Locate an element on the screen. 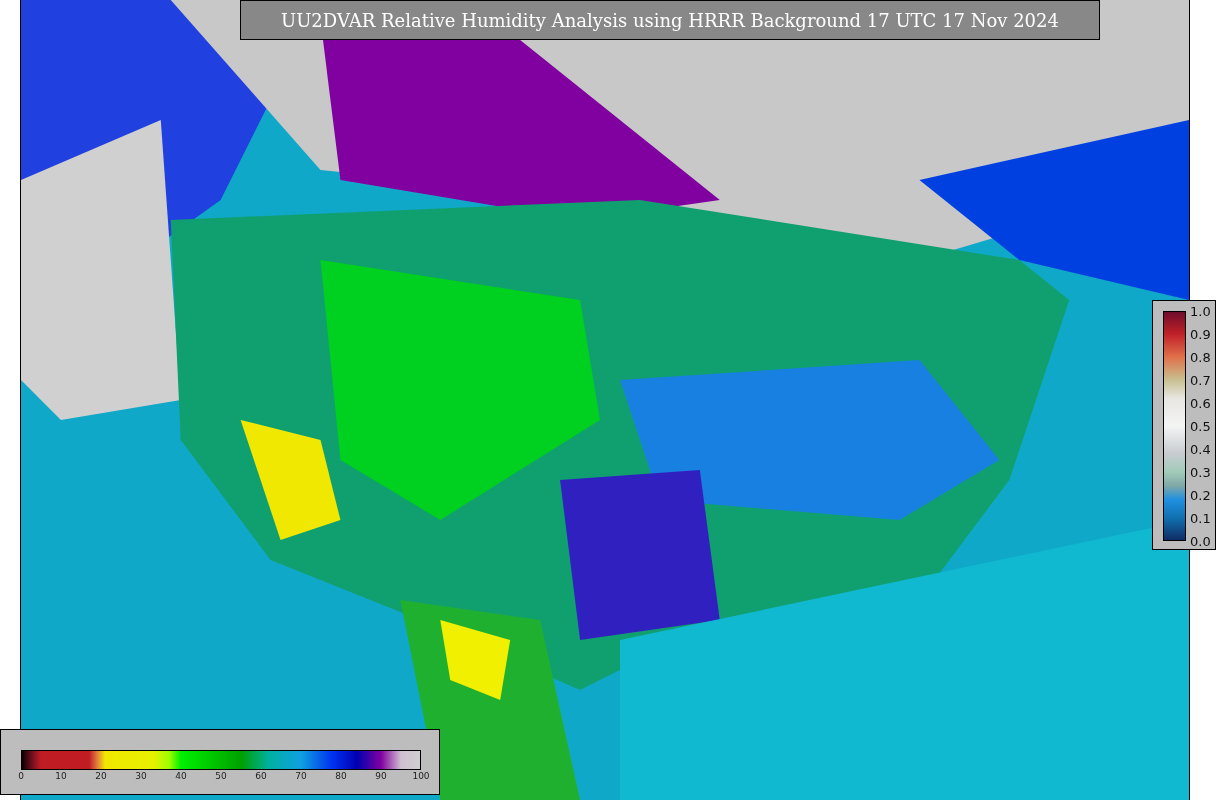 The height and width of the screenshot is (800, 1216). tick-label: 30 is located at coordinates (141, 776).